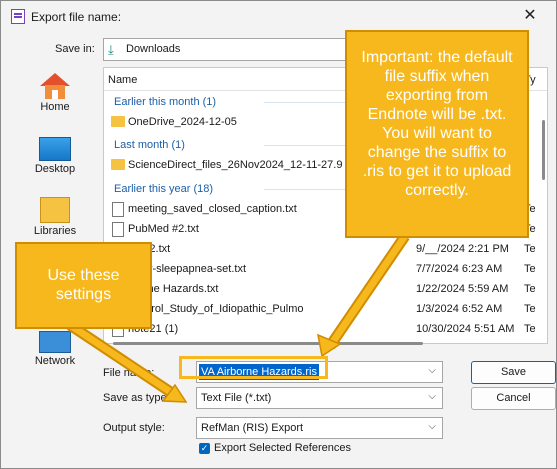 The height and width of the screenshot is (469, 557). Describe the element at coordinates (83, 285) in the screenshot. I see `callout-settings: Use these settings` at that location.